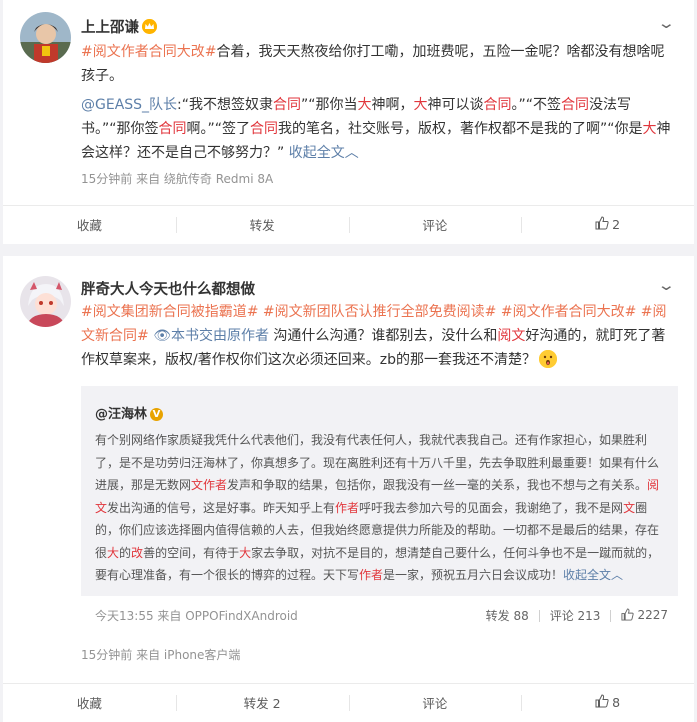 This screenshot has width=697, height=722. What do you see at coordinates (211, 336) in the screenshot?
I see `inline-link: 👁本书交由原作者` at bounding box center [211, 336].